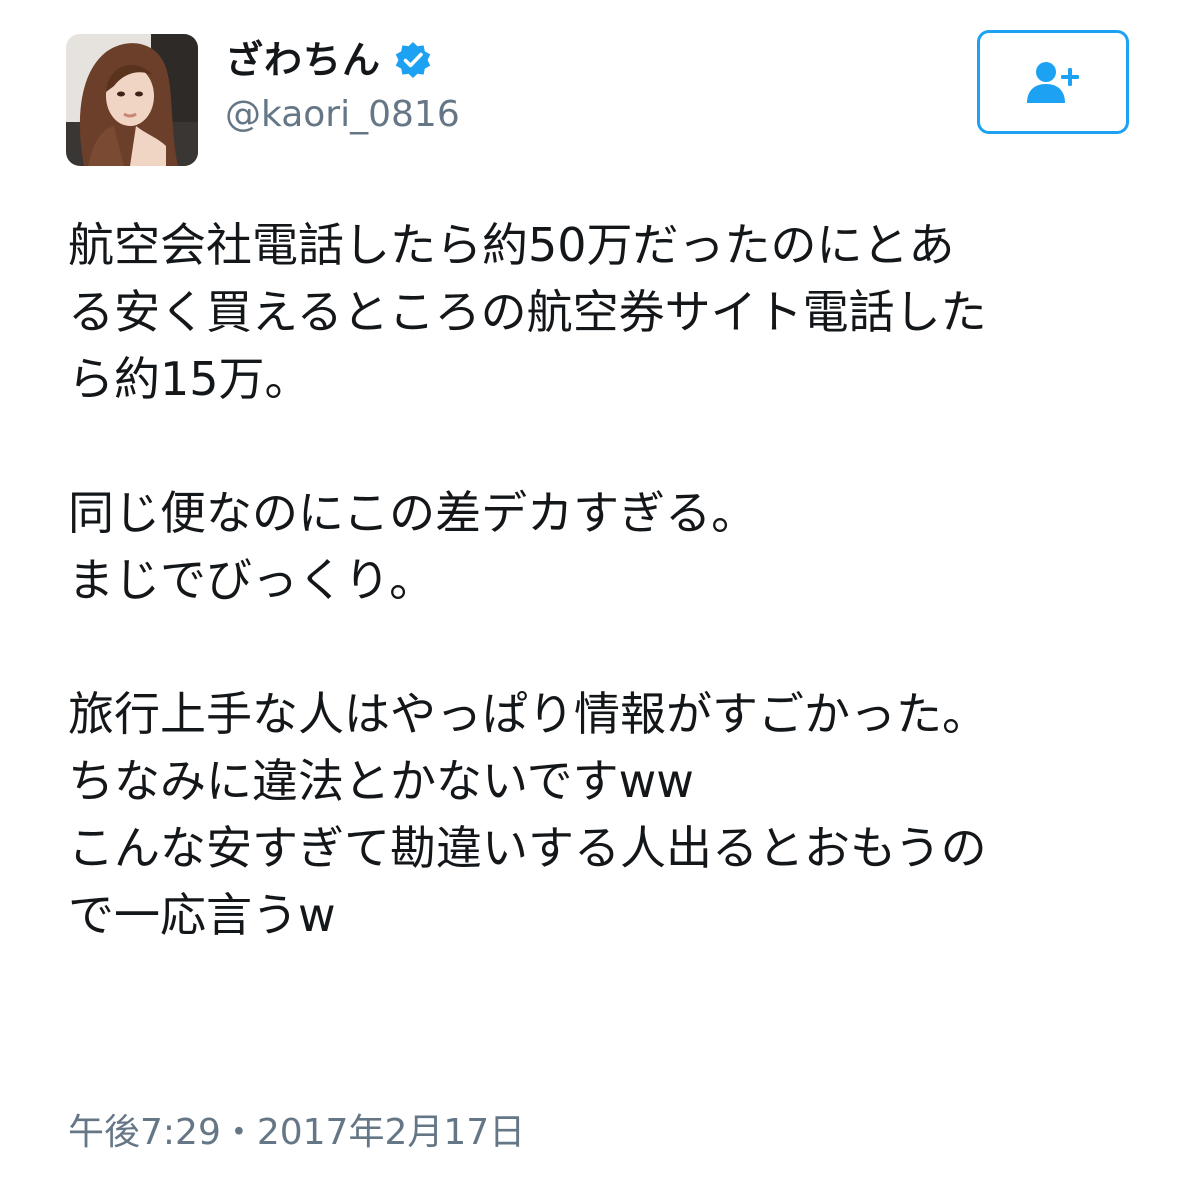  Describe the element at coordinates (527, 312) in the screenshot. I see `tweet-line: る安く買えるところの航空券サイト電話した` at that location.